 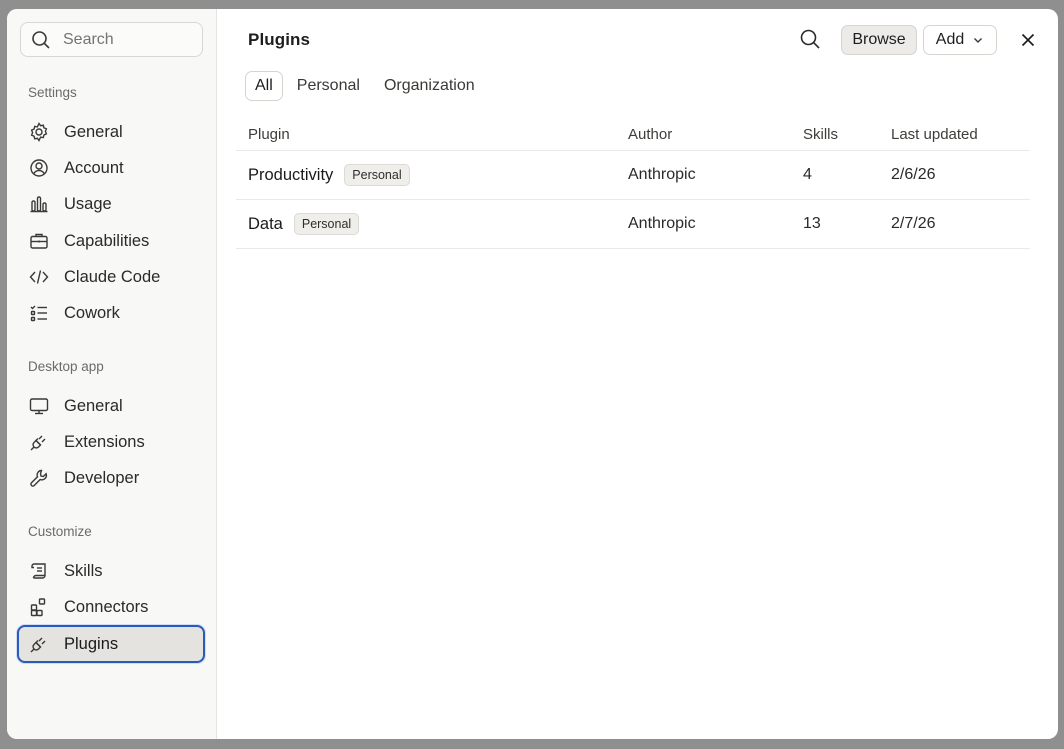 I want to click on sidebar-item-desktop-general: General, so click(x=111, y=406).